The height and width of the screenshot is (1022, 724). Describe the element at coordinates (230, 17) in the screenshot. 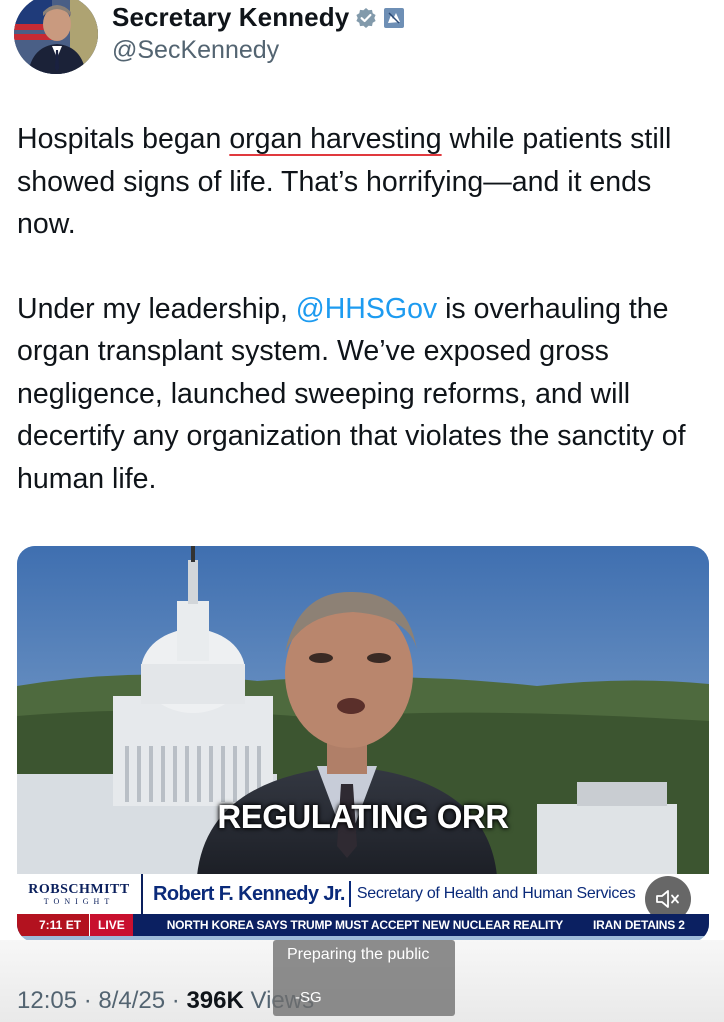

I see `author-display-name: Secretary Kennedy` at that location.